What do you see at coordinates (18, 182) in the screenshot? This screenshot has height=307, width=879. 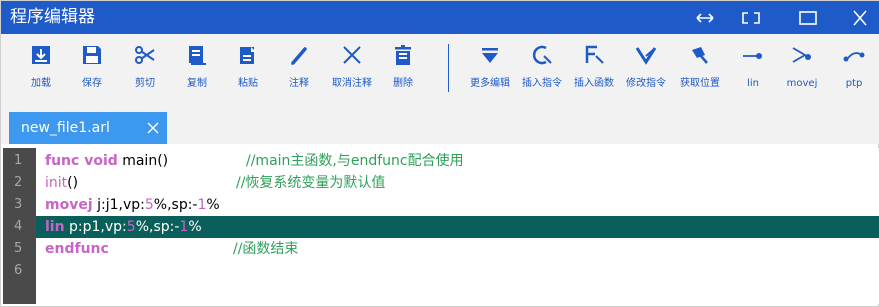 I see `line-number: 2` at bounding box center [18, 182].